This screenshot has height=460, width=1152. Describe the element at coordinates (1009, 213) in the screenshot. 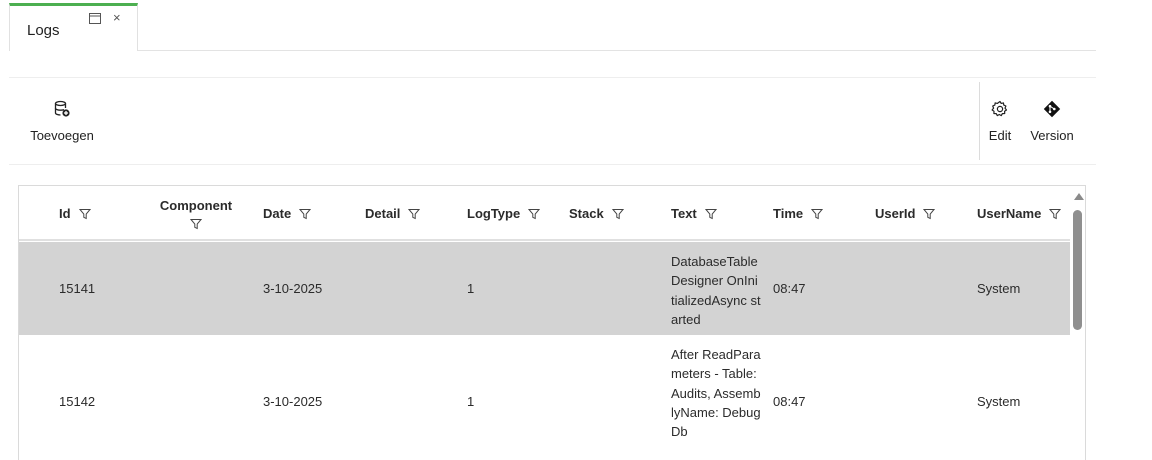

I see `column-label: UserName` at that location.